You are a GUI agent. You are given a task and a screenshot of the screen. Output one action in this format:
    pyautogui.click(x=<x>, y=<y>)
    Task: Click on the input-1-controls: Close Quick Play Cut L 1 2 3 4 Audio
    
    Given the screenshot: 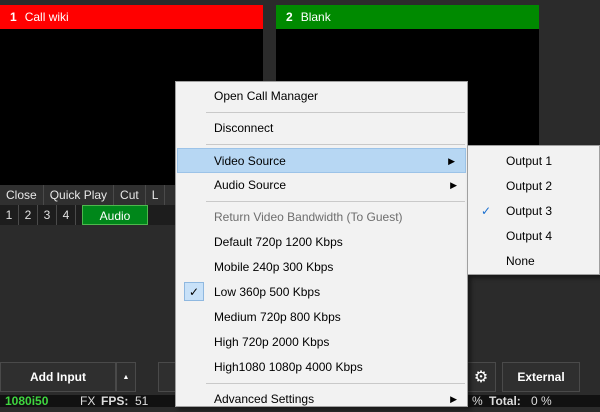 What is the action you would take?
    pyautogui.click(x=90, y=205)
    